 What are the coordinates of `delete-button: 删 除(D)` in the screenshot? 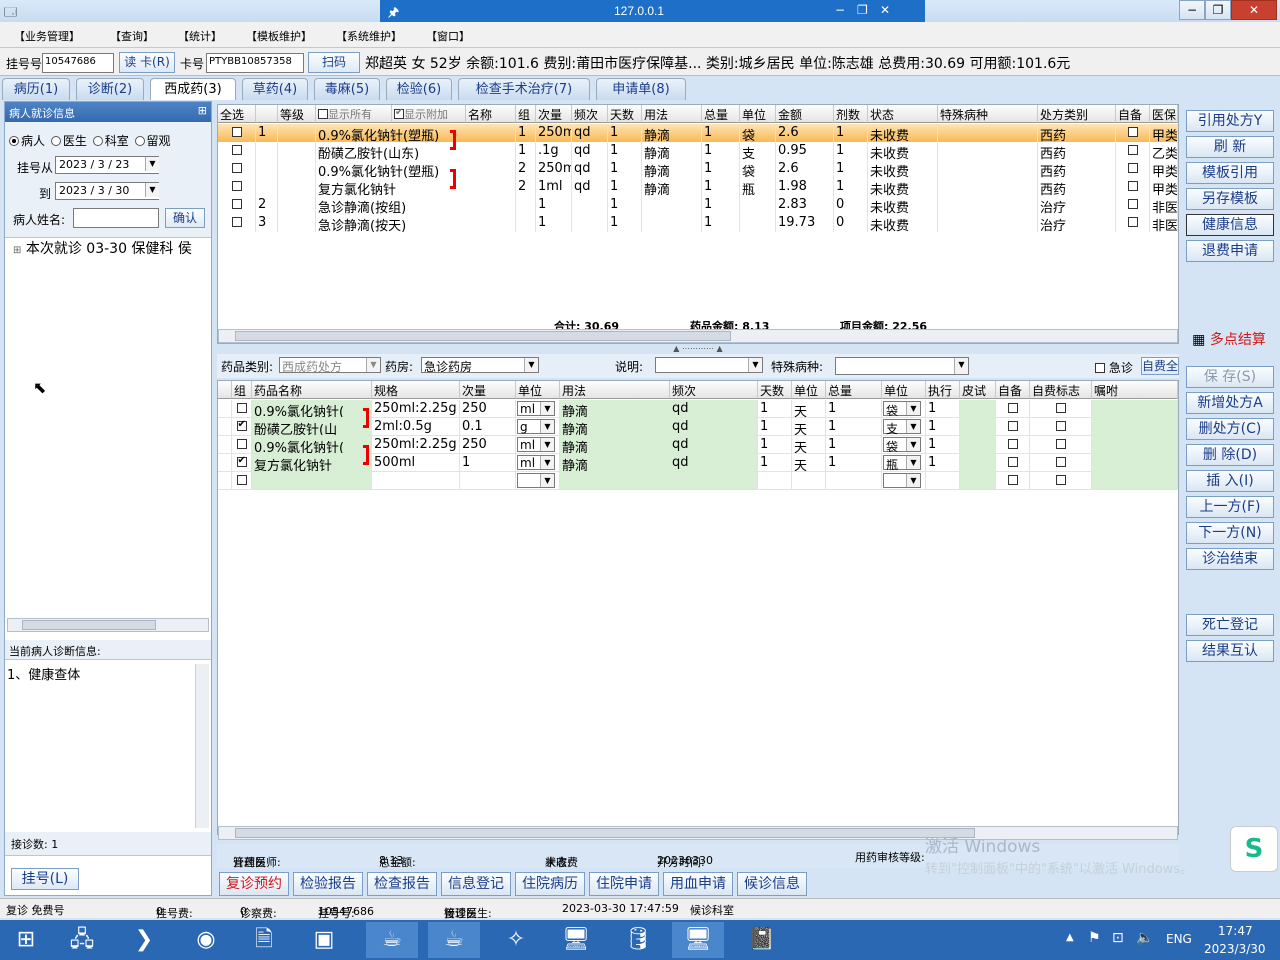 It's located at (1230, 455).